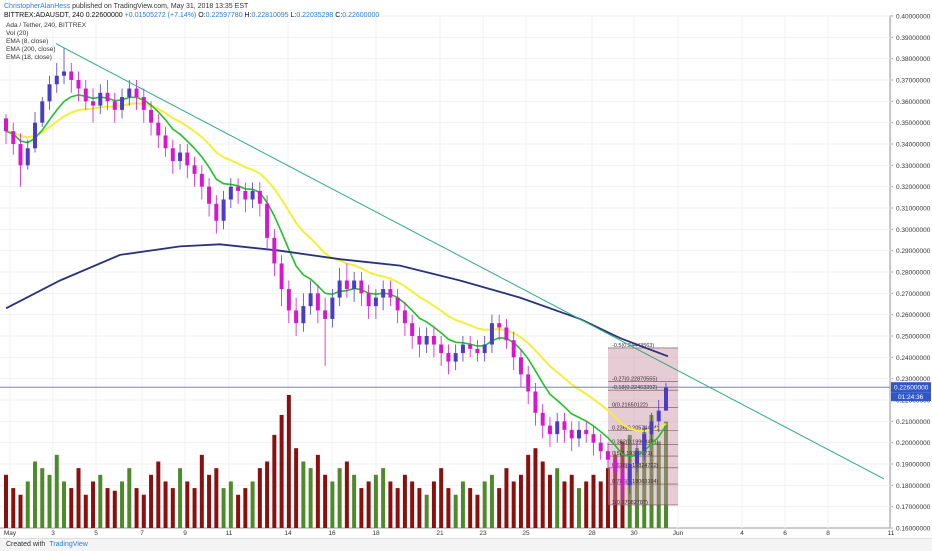  I want to click on time-tick-label: 4, so click(742, 533).